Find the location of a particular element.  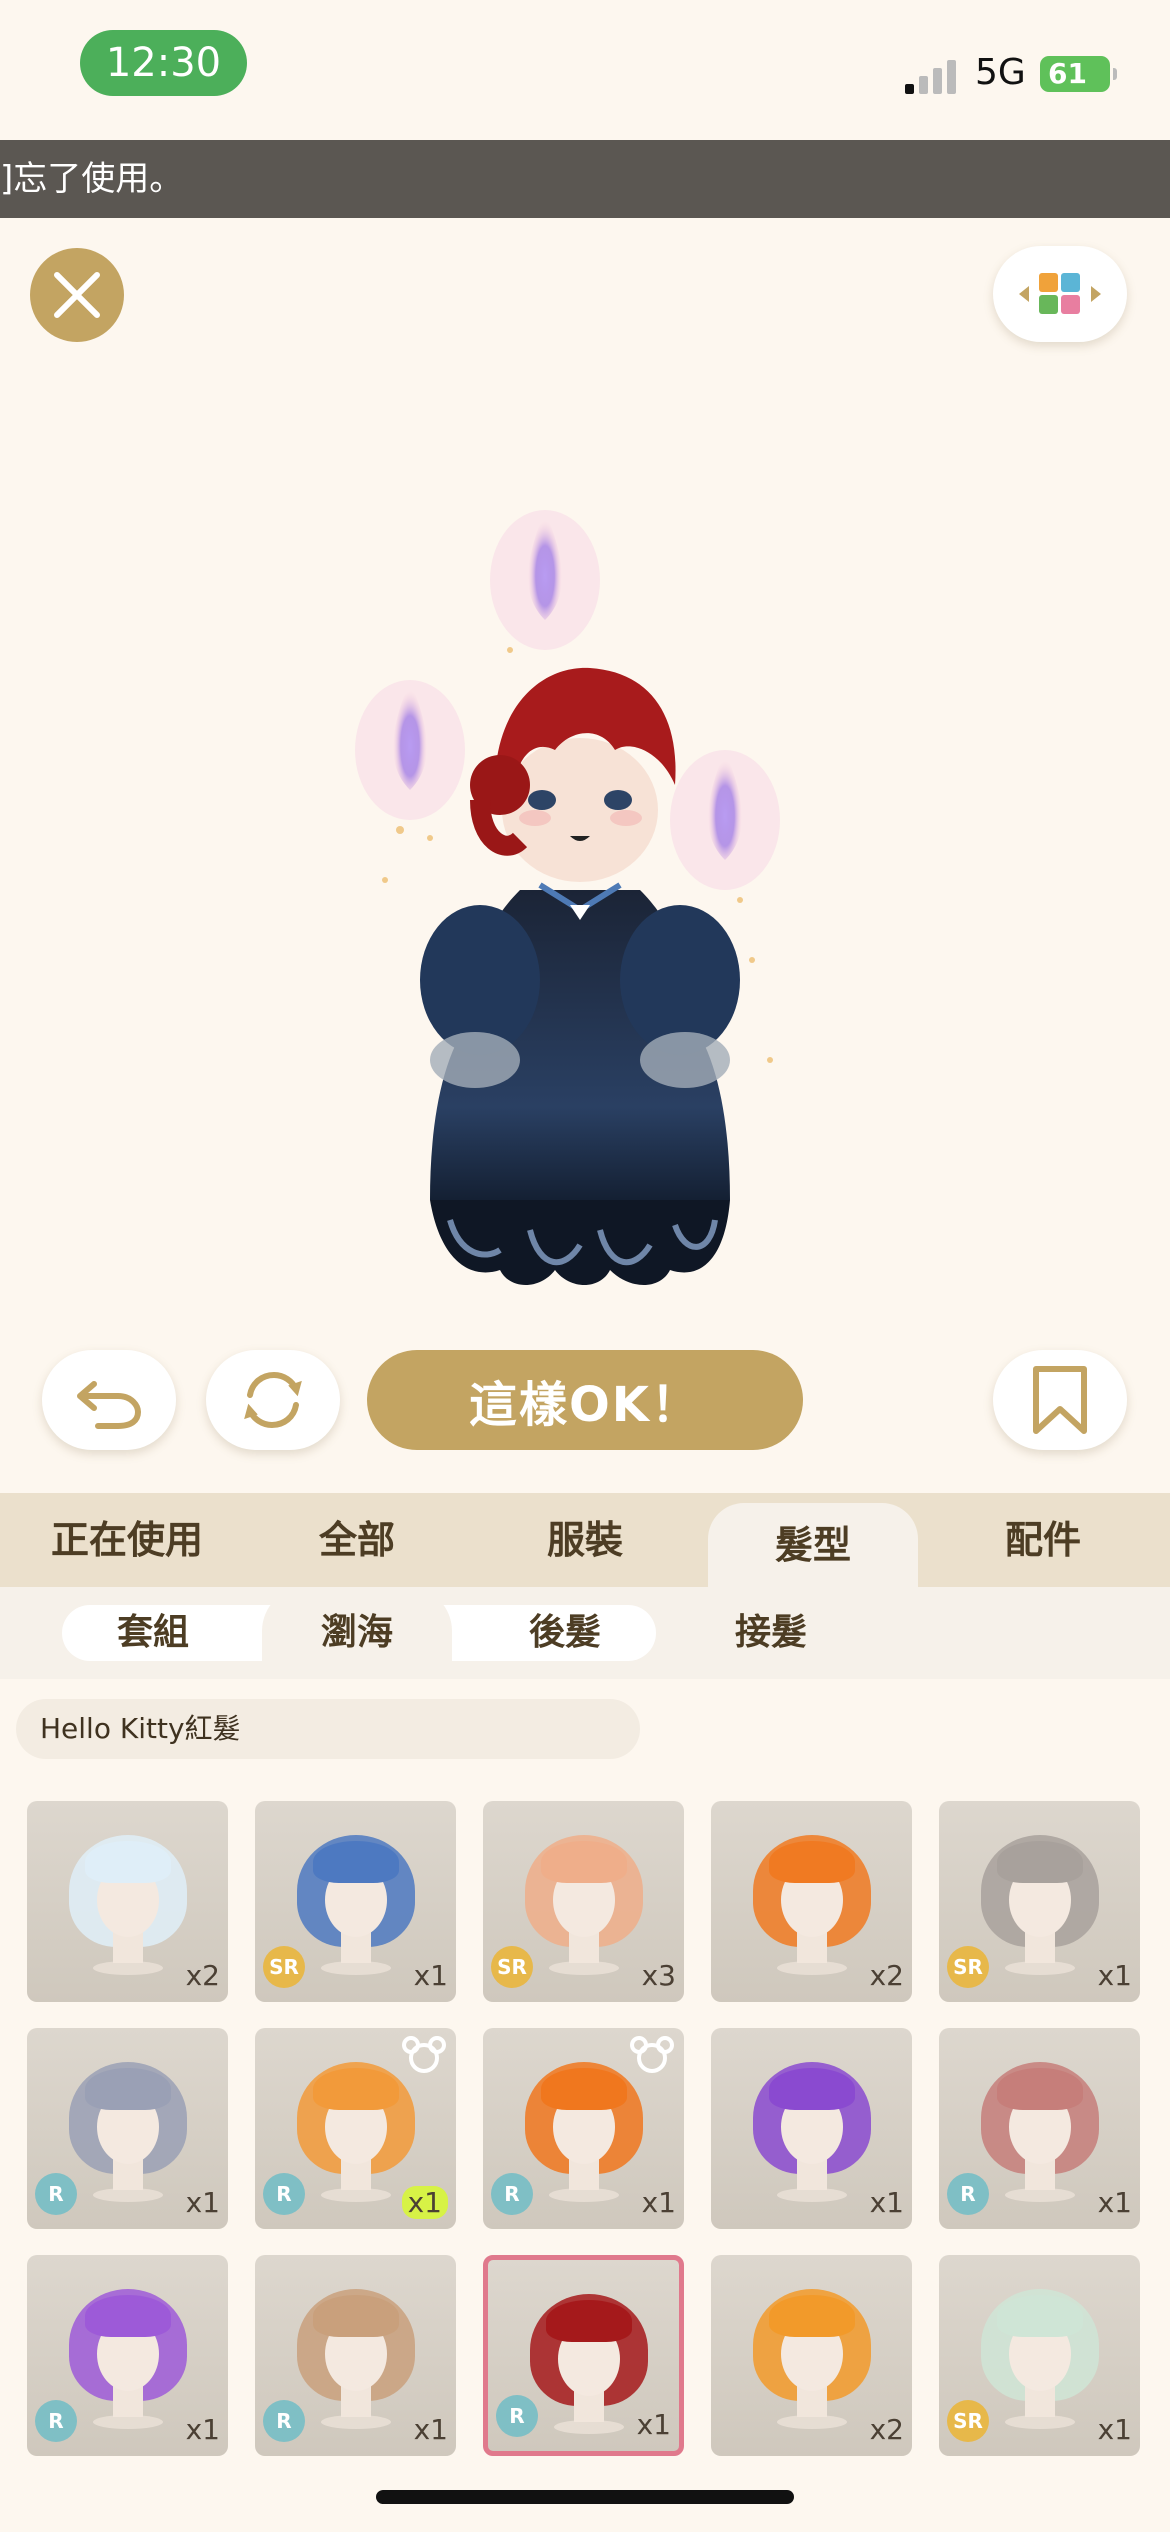

tab-accessories: 配件 is located at coordinates (1043, 1540).